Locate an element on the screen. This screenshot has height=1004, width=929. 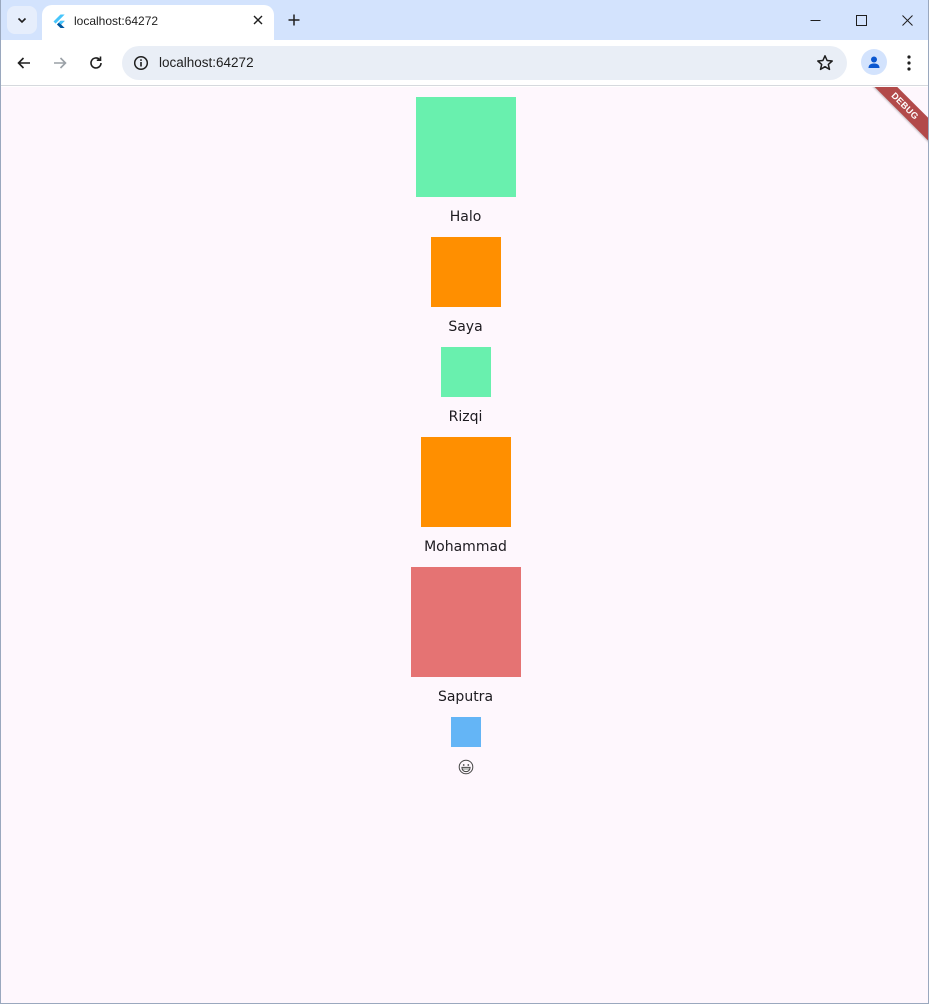
reload-button is located at coordinates (96, 63).